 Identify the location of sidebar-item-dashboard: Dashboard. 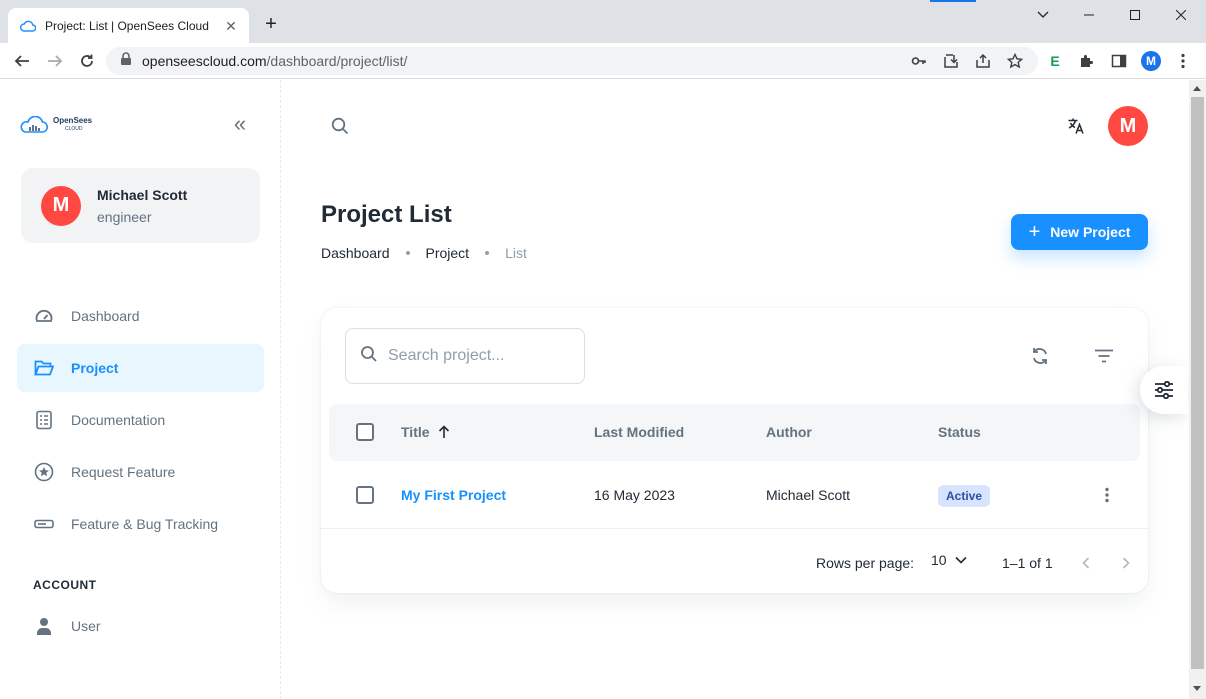
(140, 316).